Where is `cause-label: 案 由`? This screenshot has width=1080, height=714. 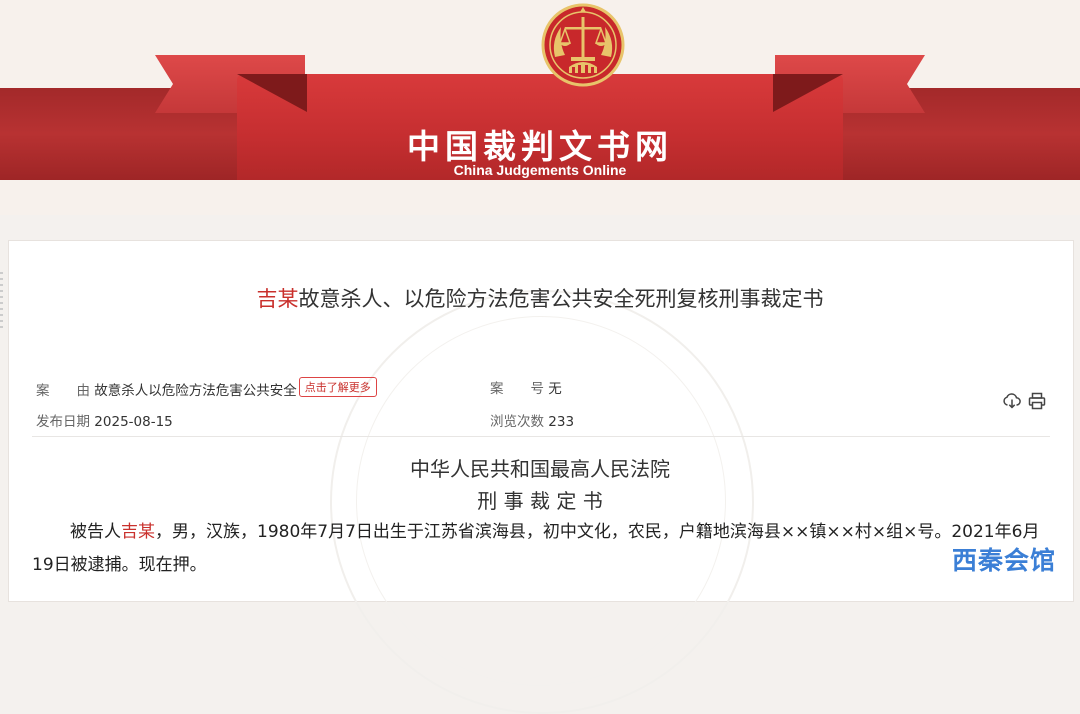 cause-label: 案 由 is located at coordinates (63, 391).